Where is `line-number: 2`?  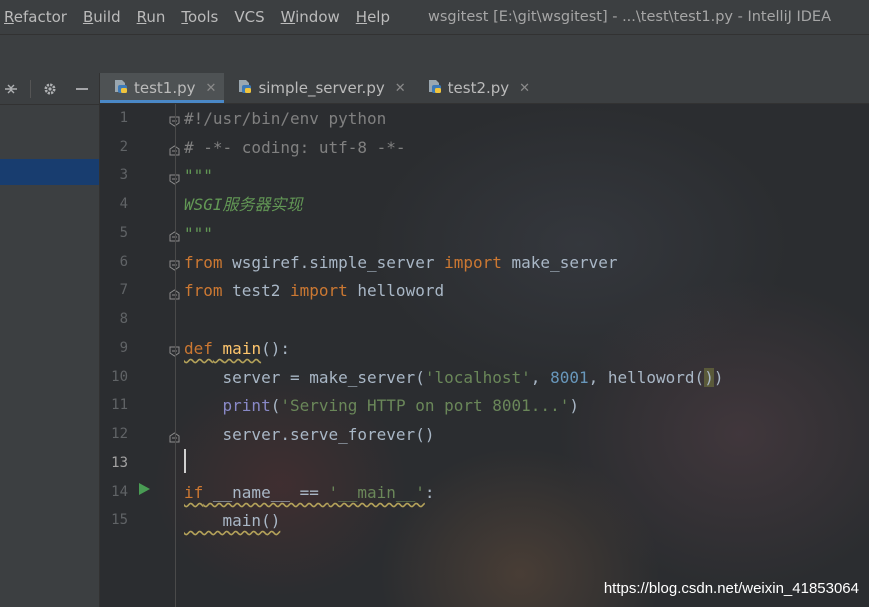 line-number: 2 is located at coordinates (123, 147).